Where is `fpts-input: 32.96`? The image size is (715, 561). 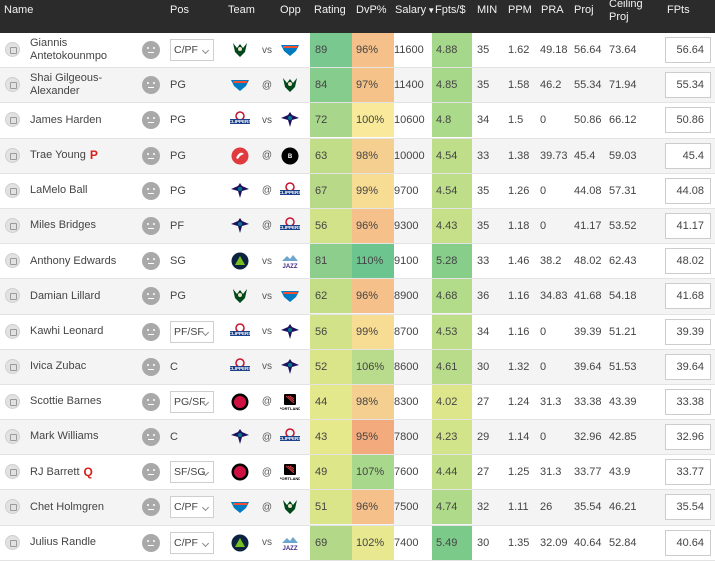
fpts-input: 32.96 is located at coordinates (688, 437).